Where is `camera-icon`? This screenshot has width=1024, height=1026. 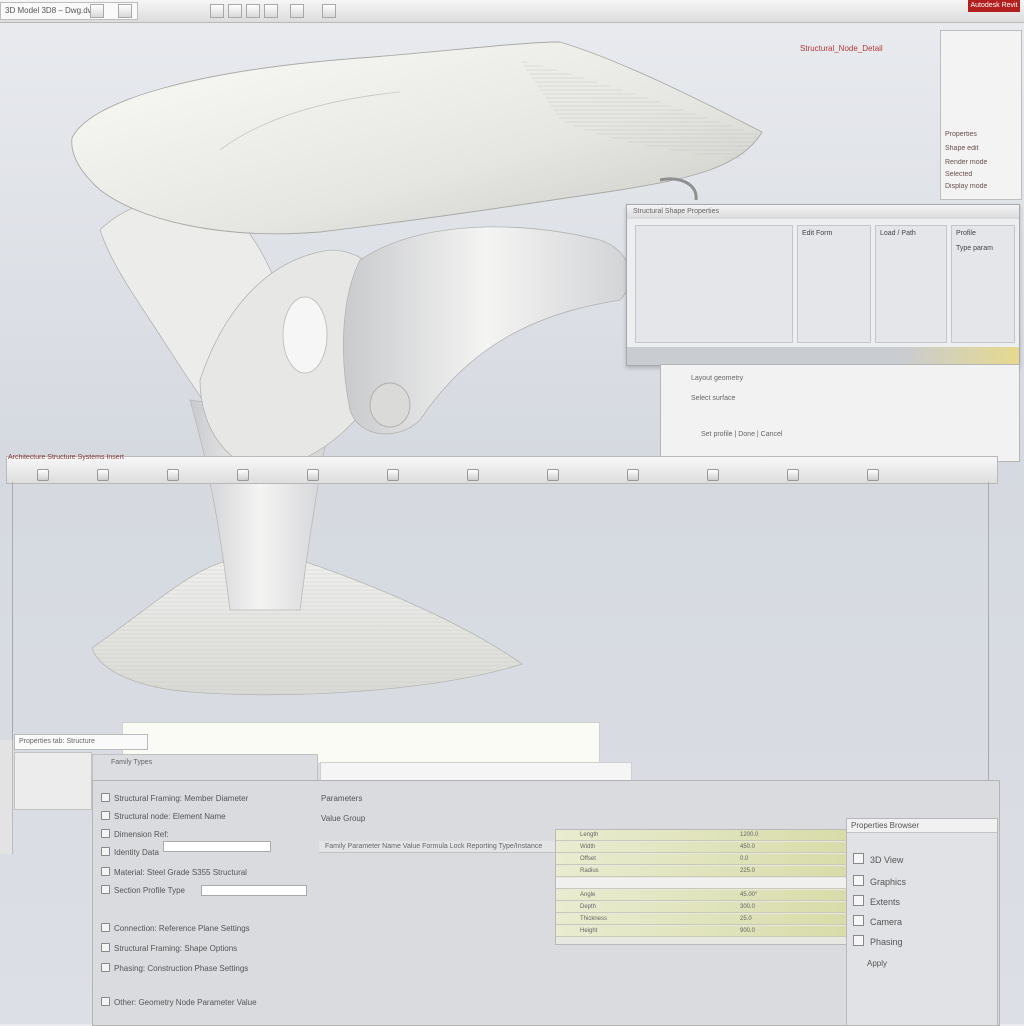
camera-icon is located at coordinates (858, 920).